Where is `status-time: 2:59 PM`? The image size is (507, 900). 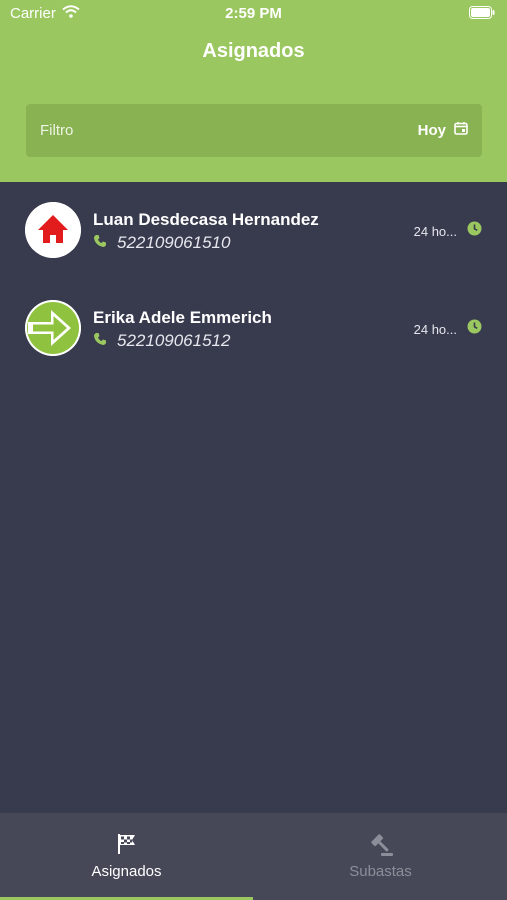 status-time: 2:59 PM is located at coordinates (253, 13).